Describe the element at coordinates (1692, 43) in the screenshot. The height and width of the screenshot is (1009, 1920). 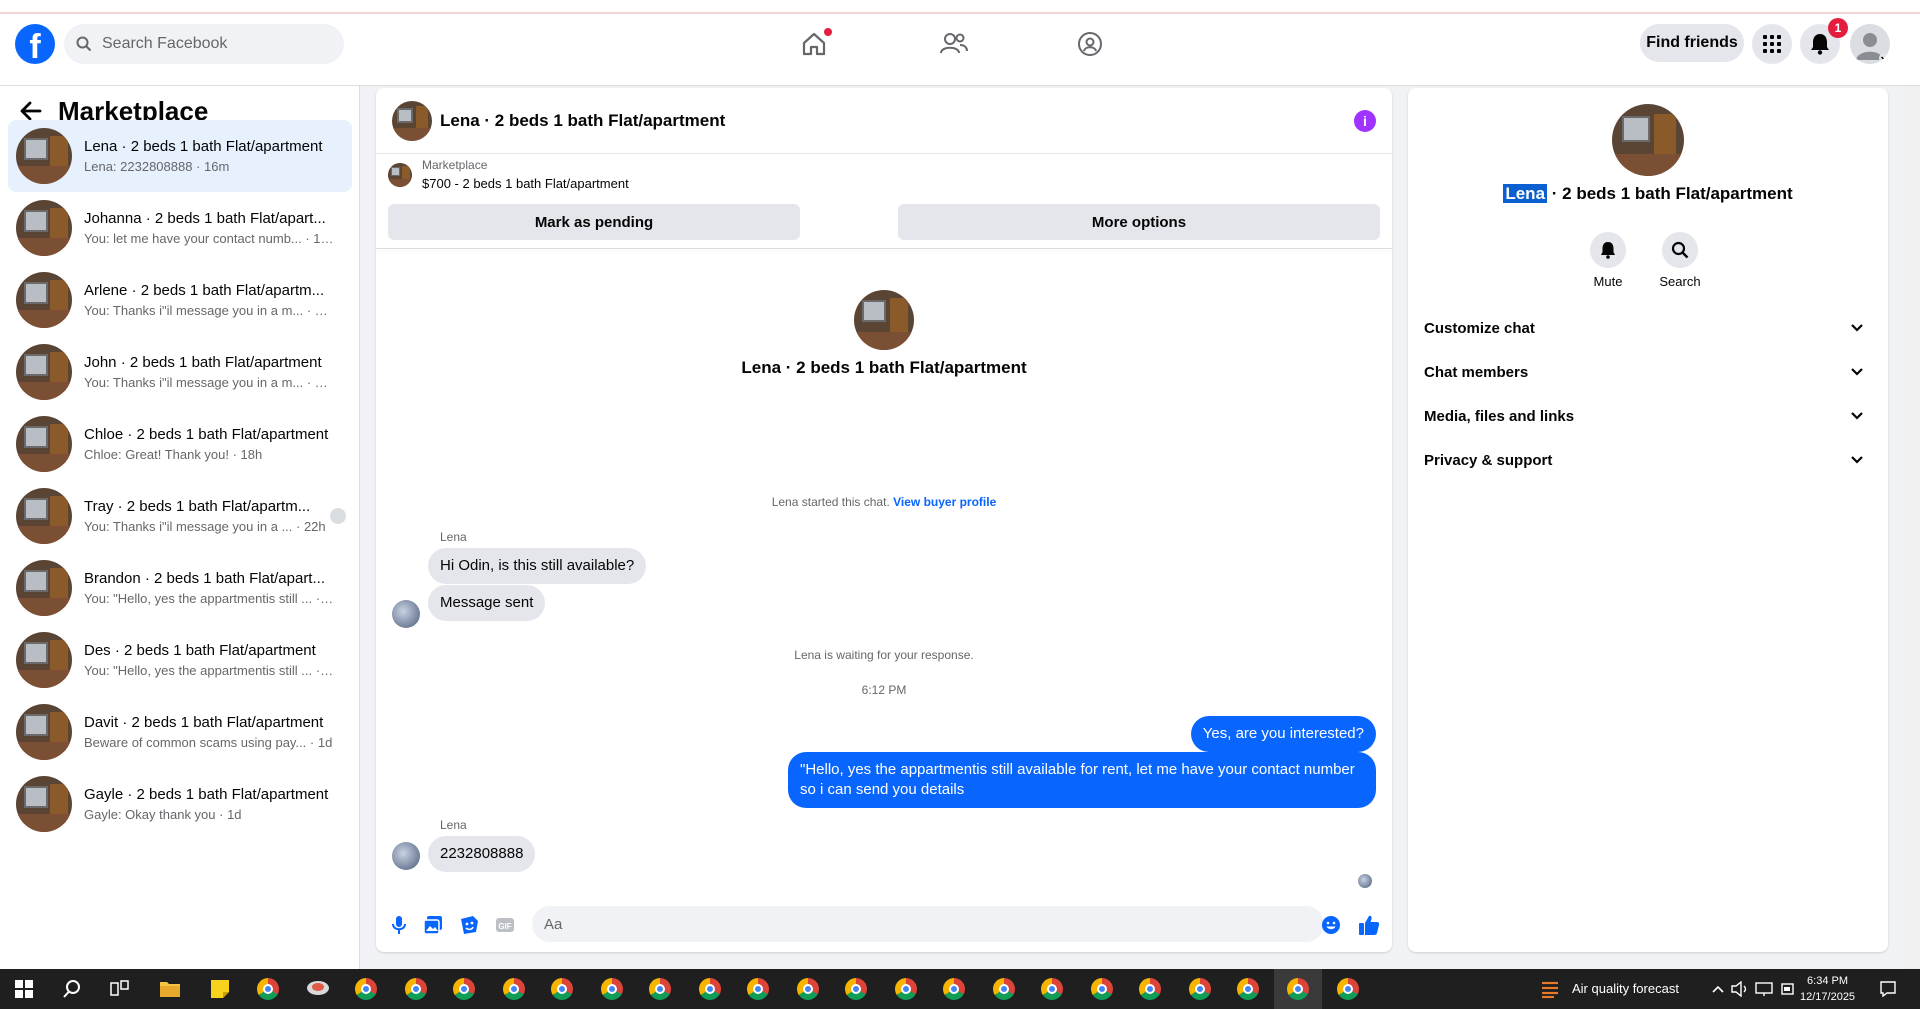
I see `find-friends-button: Find friends` at that location.